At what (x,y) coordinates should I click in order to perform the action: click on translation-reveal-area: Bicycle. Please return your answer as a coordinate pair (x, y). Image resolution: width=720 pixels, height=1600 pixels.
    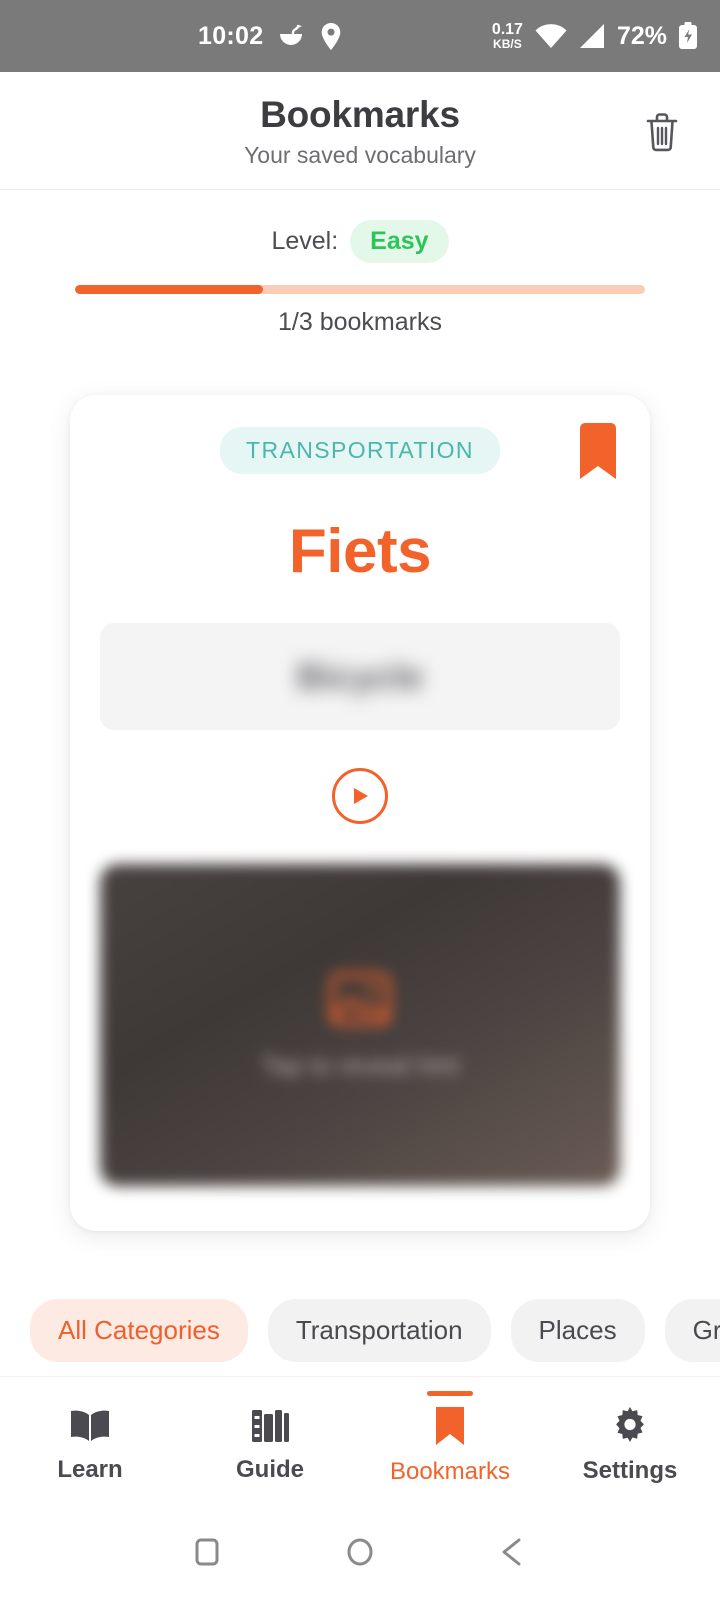
    Looking at the image, I should click on (360, 676).